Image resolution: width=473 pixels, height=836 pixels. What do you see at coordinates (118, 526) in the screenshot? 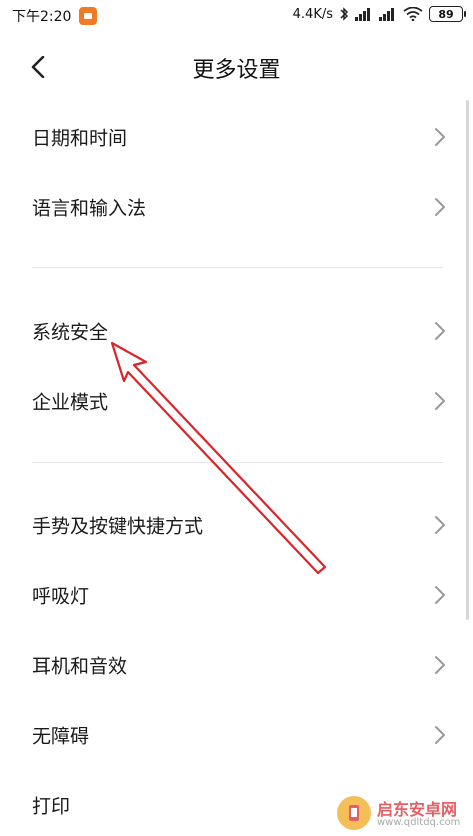
I see `item-label: 手势及按键快捷方式` at bounding box center [118, 526].